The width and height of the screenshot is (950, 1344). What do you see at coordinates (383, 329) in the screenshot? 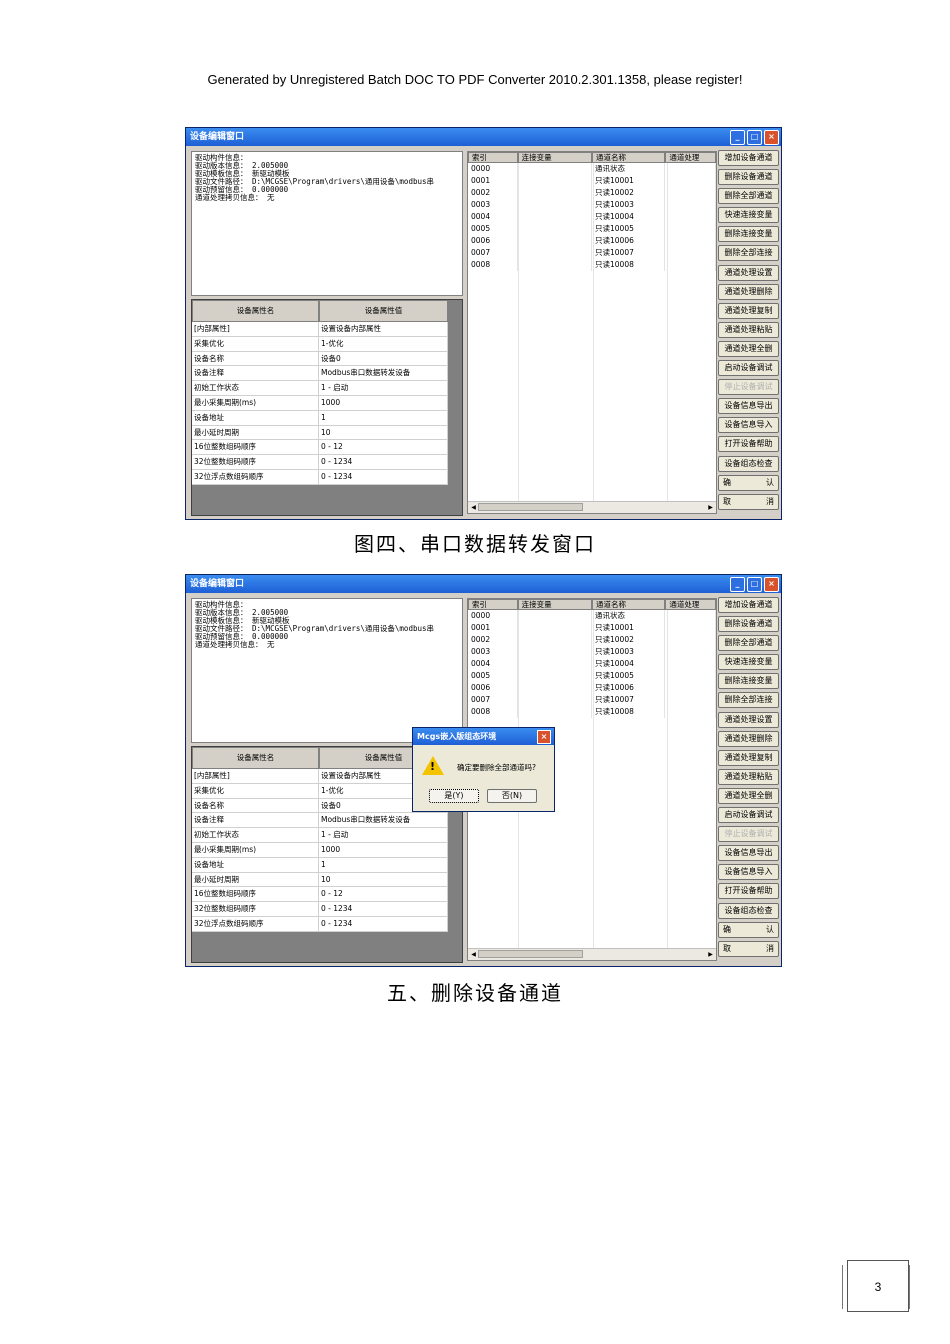
I see `prop-value: 设置设备内部属性` at bounding box center [383, 329].